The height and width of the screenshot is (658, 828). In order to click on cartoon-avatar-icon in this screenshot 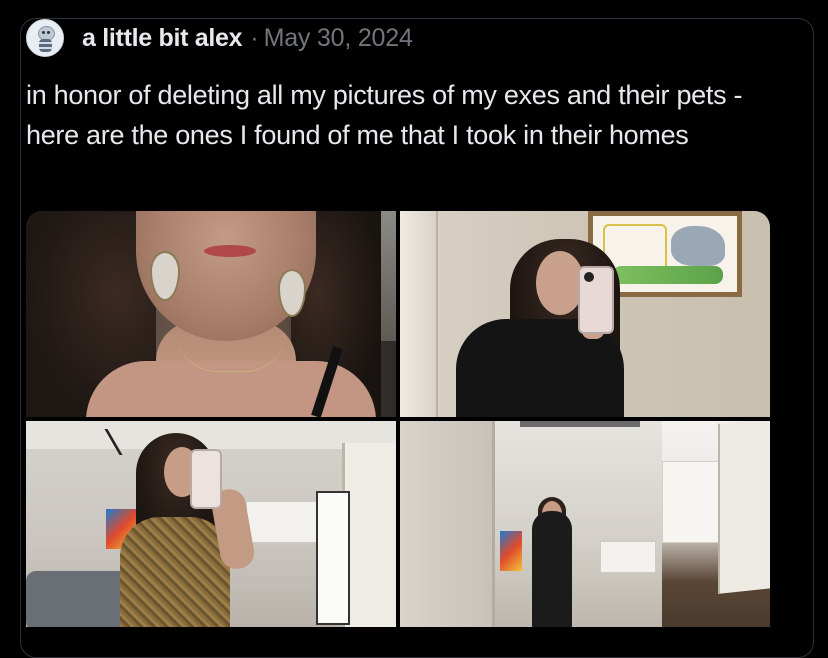, I will do `click(45, 38)`.